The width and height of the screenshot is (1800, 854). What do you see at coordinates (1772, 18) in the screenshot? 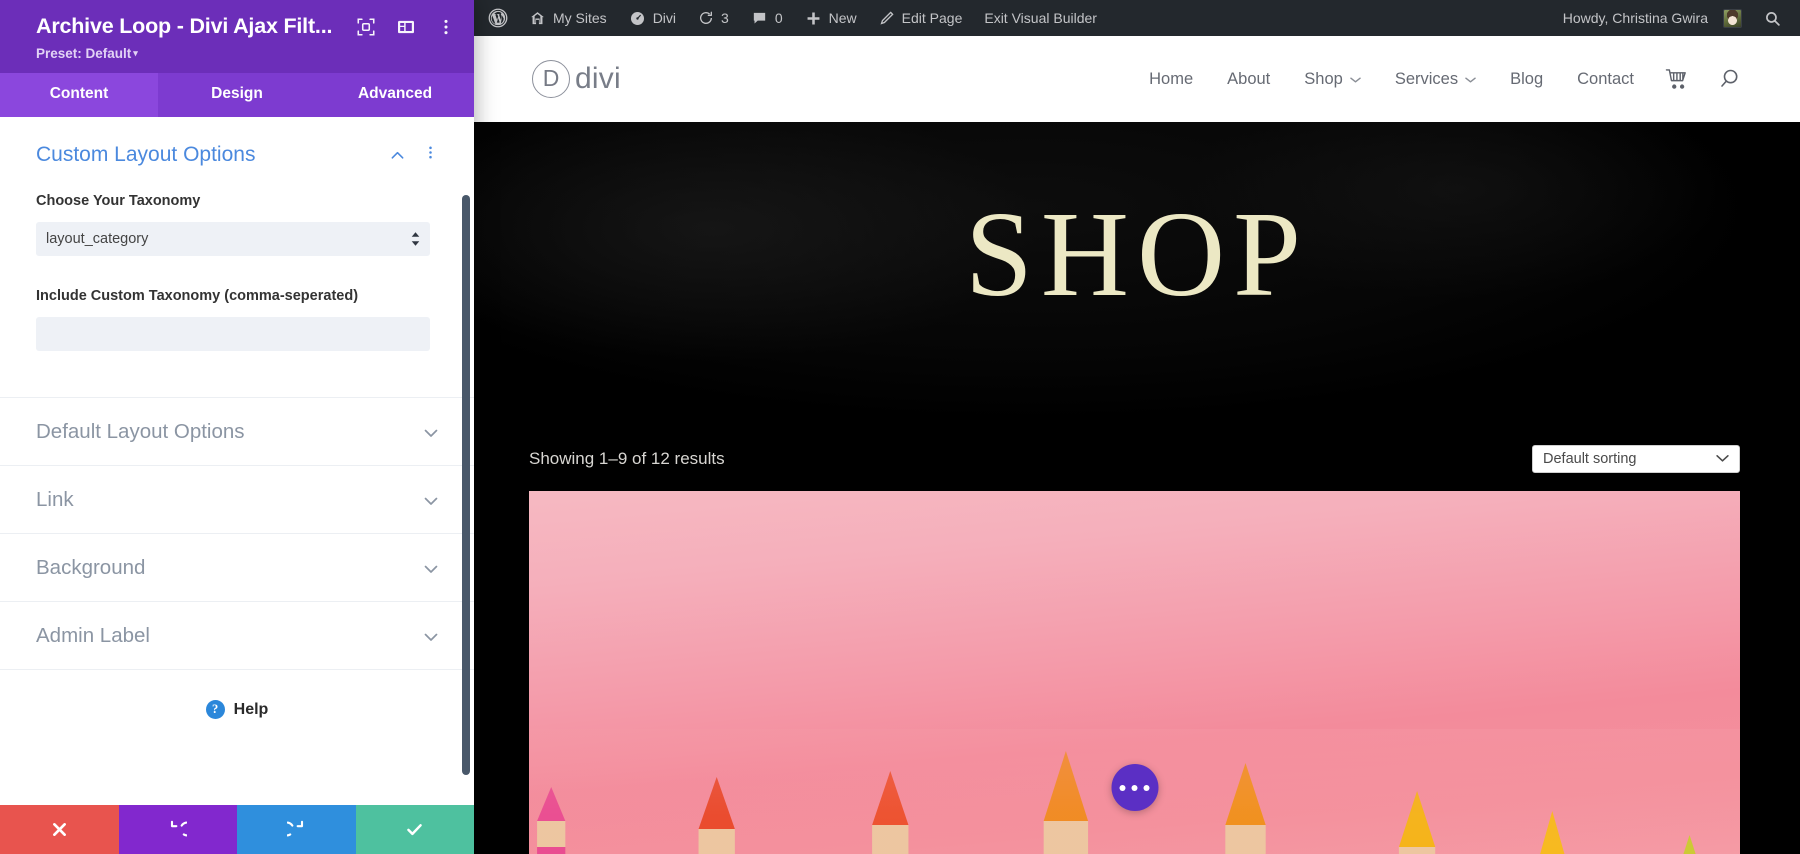
I see `admin-bar-search` at bounding box center [1772, 18].